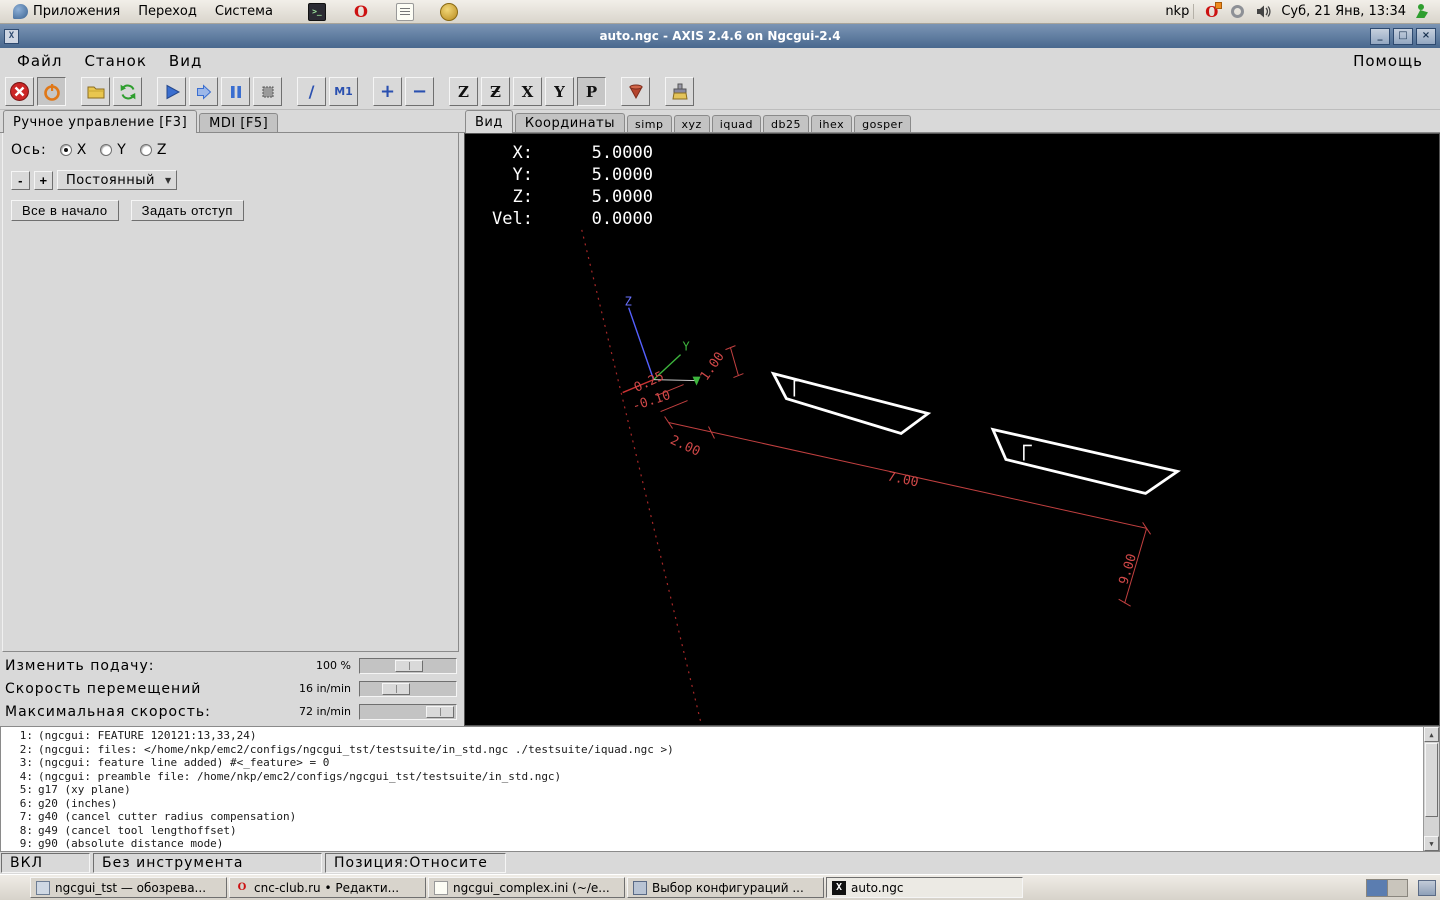 The image size is (1440, 900). I want to click on tab-iquad: iquad, so click(736, 123).